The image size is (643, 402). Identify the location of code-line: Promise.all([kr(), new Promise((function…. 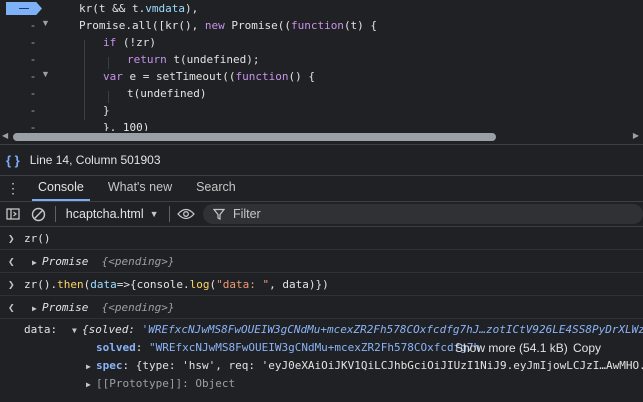
(228, 25).